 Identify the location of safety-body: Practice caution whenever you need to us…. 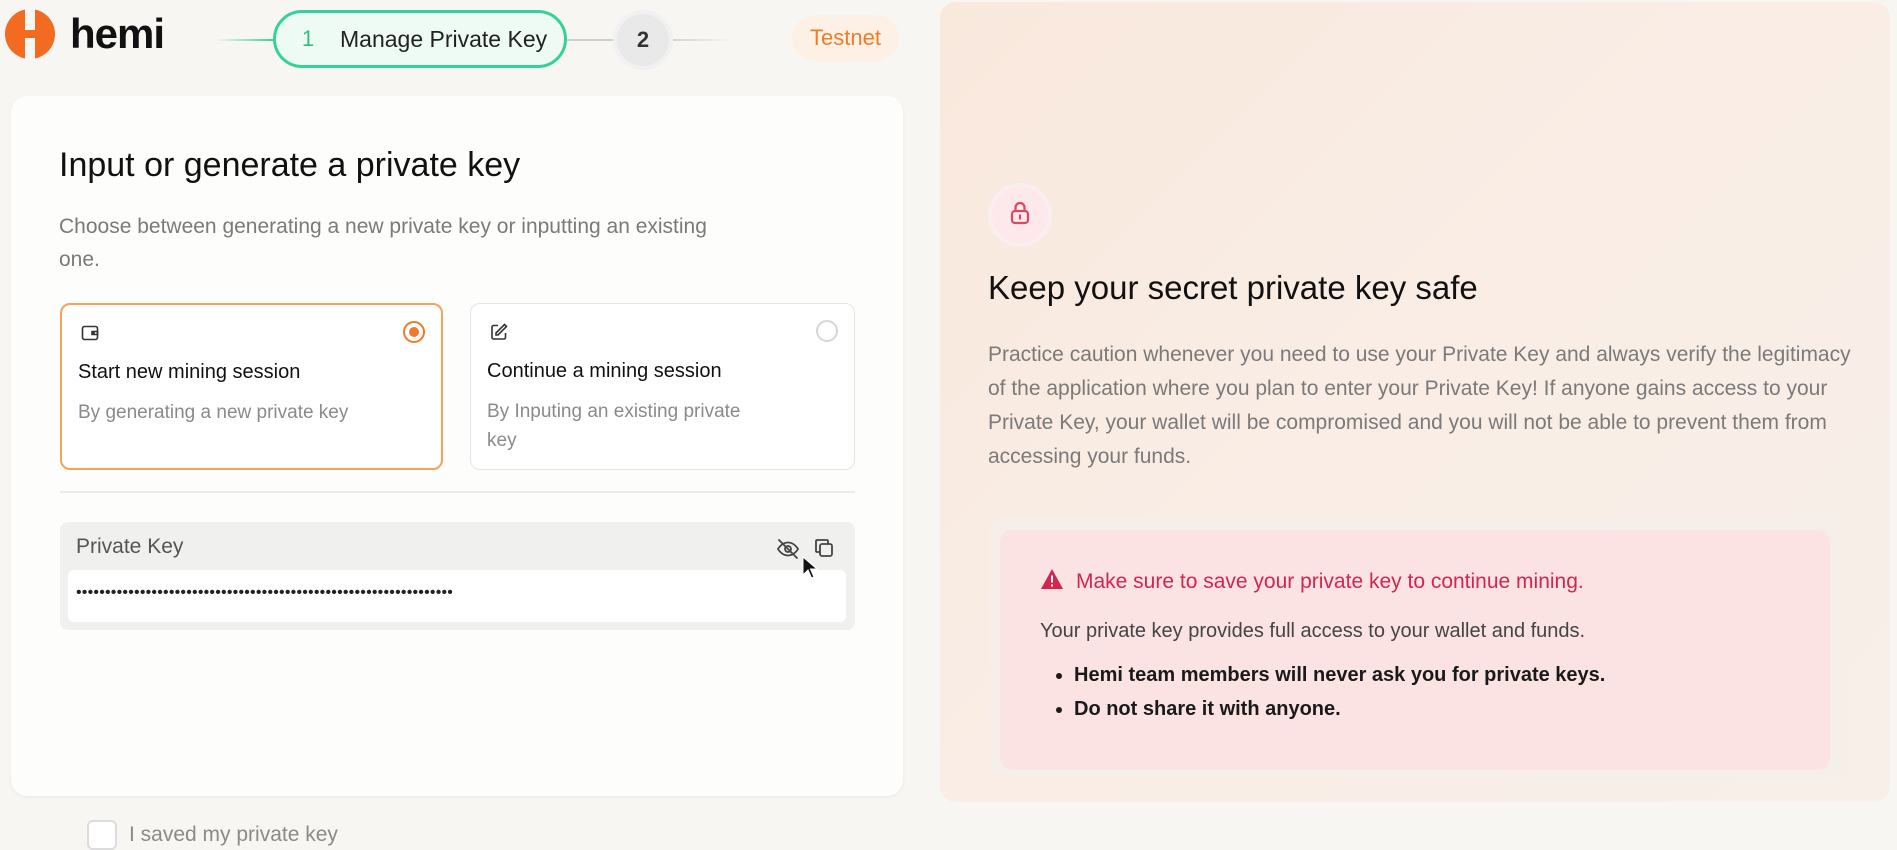
(1419, 405).